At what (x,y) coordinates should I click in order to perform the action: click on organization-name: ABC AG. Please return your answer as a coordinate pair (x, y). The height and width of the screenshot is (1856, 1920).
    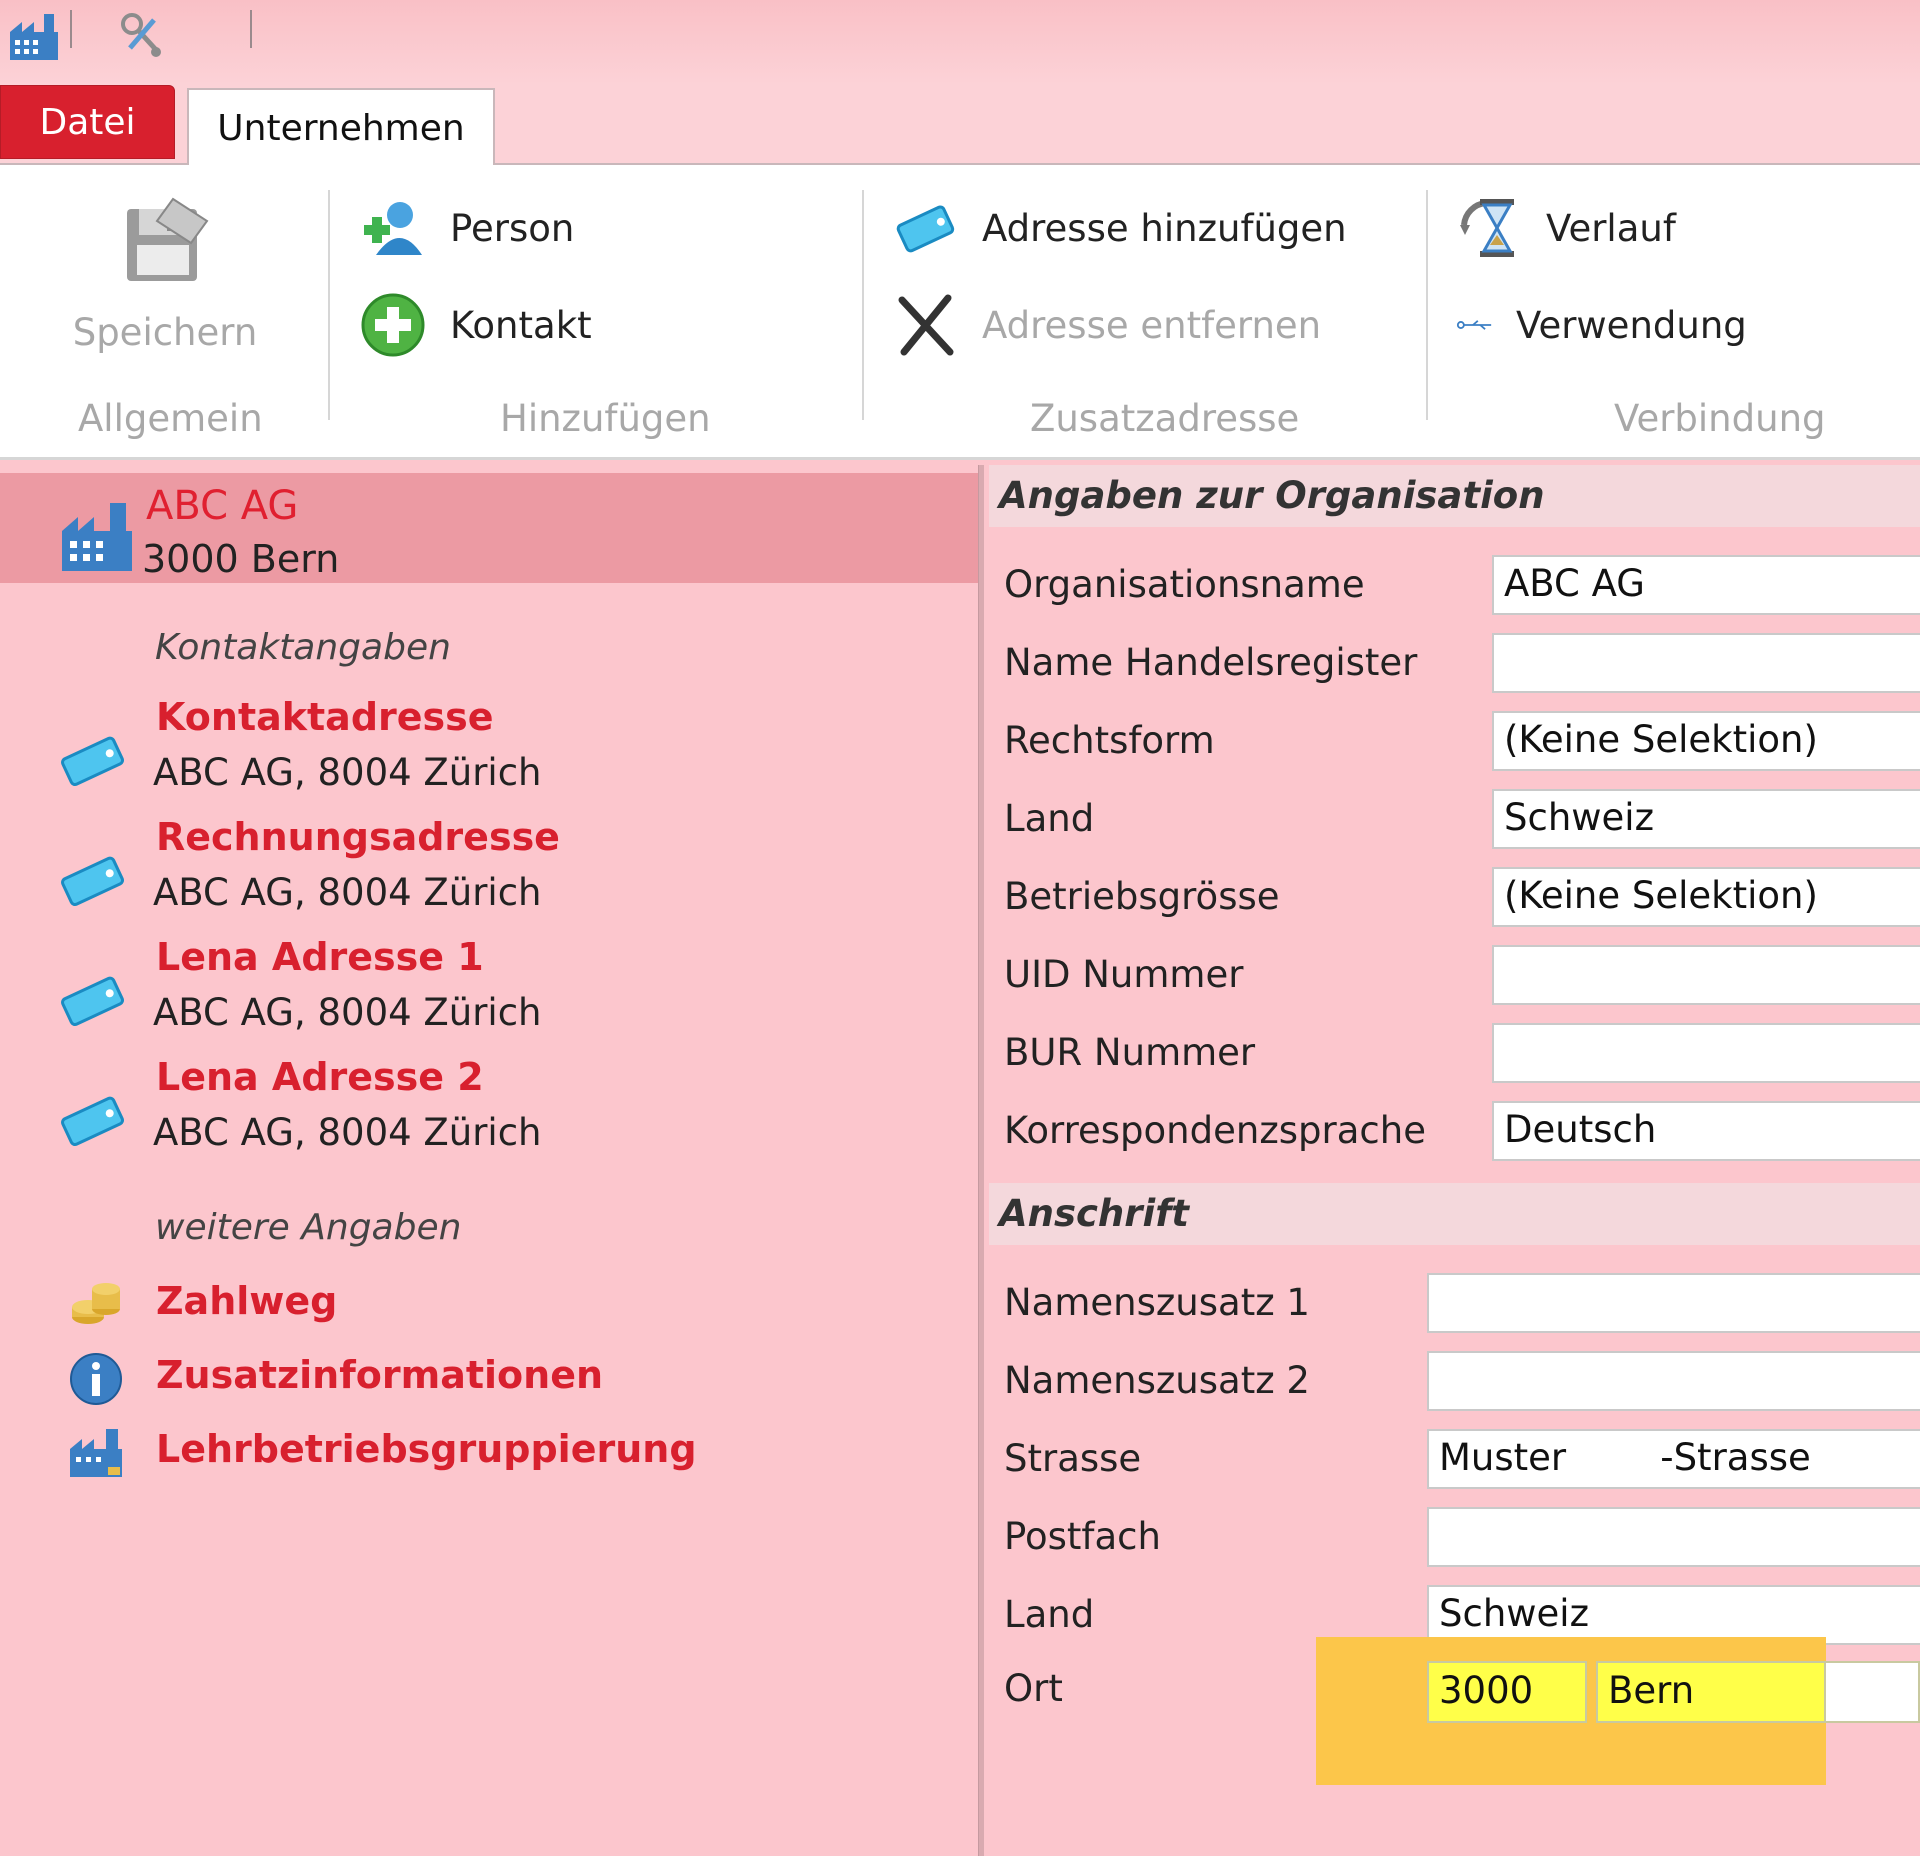
    Looking at the image, I should click on (222, 506).